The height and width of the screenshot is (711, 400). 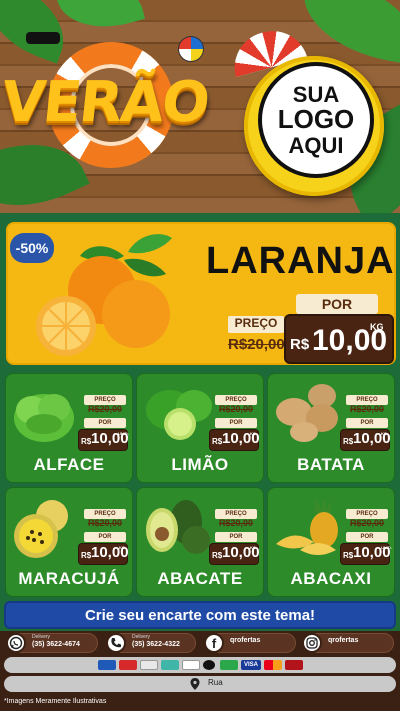 I want to click on product-name: MARACUJÁ, so click(x=69, y=578).